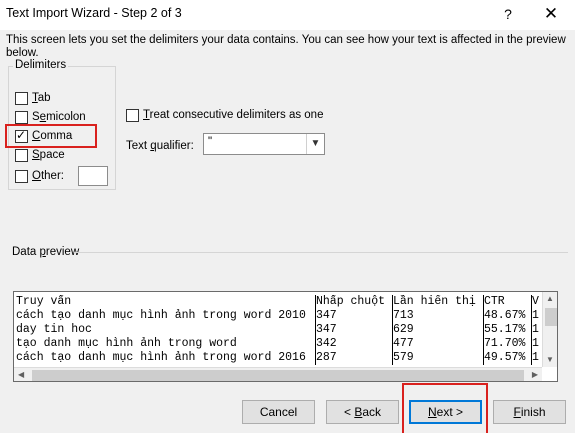  Describe the element at coordinates (445, 408) in the screenshot. I see `next-highlight-box` at that location.